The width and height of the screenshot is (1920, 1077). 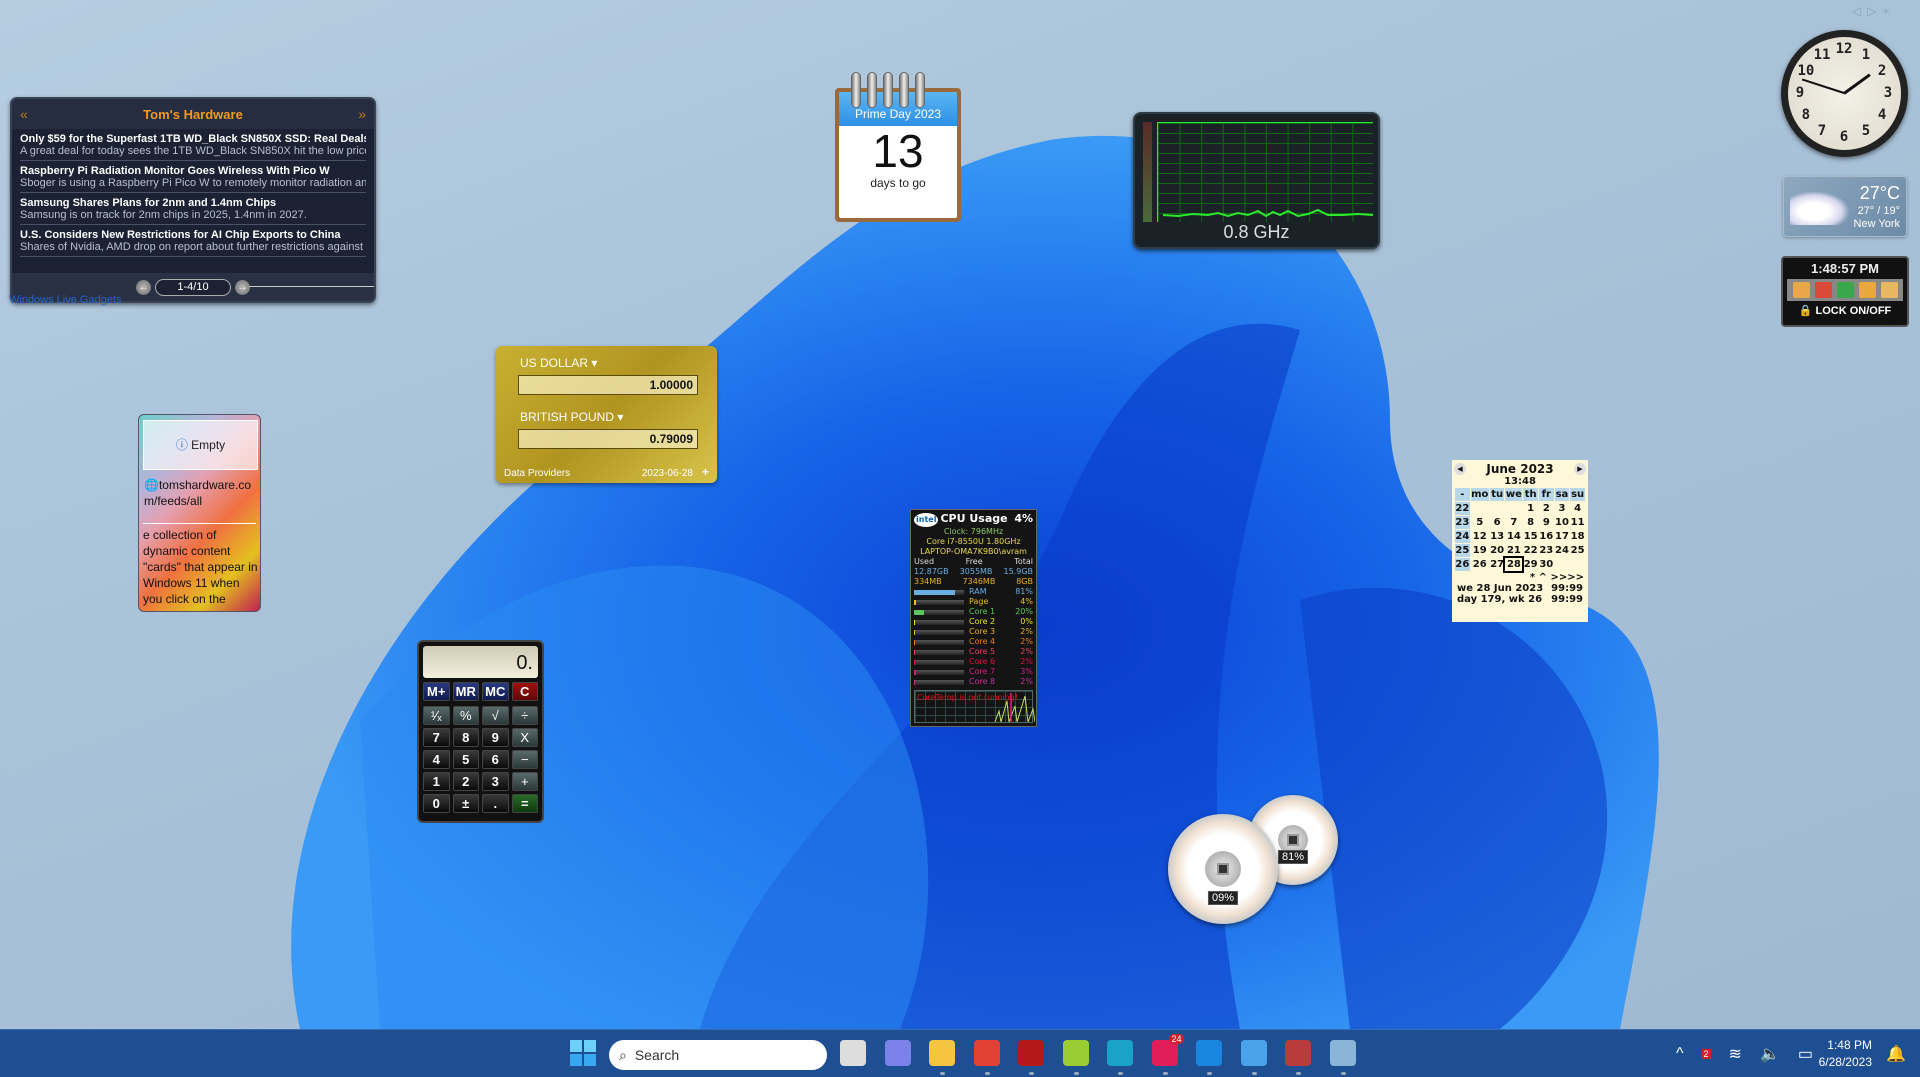 What do you see at coordinates (608, 439) in the screenshot?
I see `to-amount-field: 0.79009` at bounding box center [608, 439].